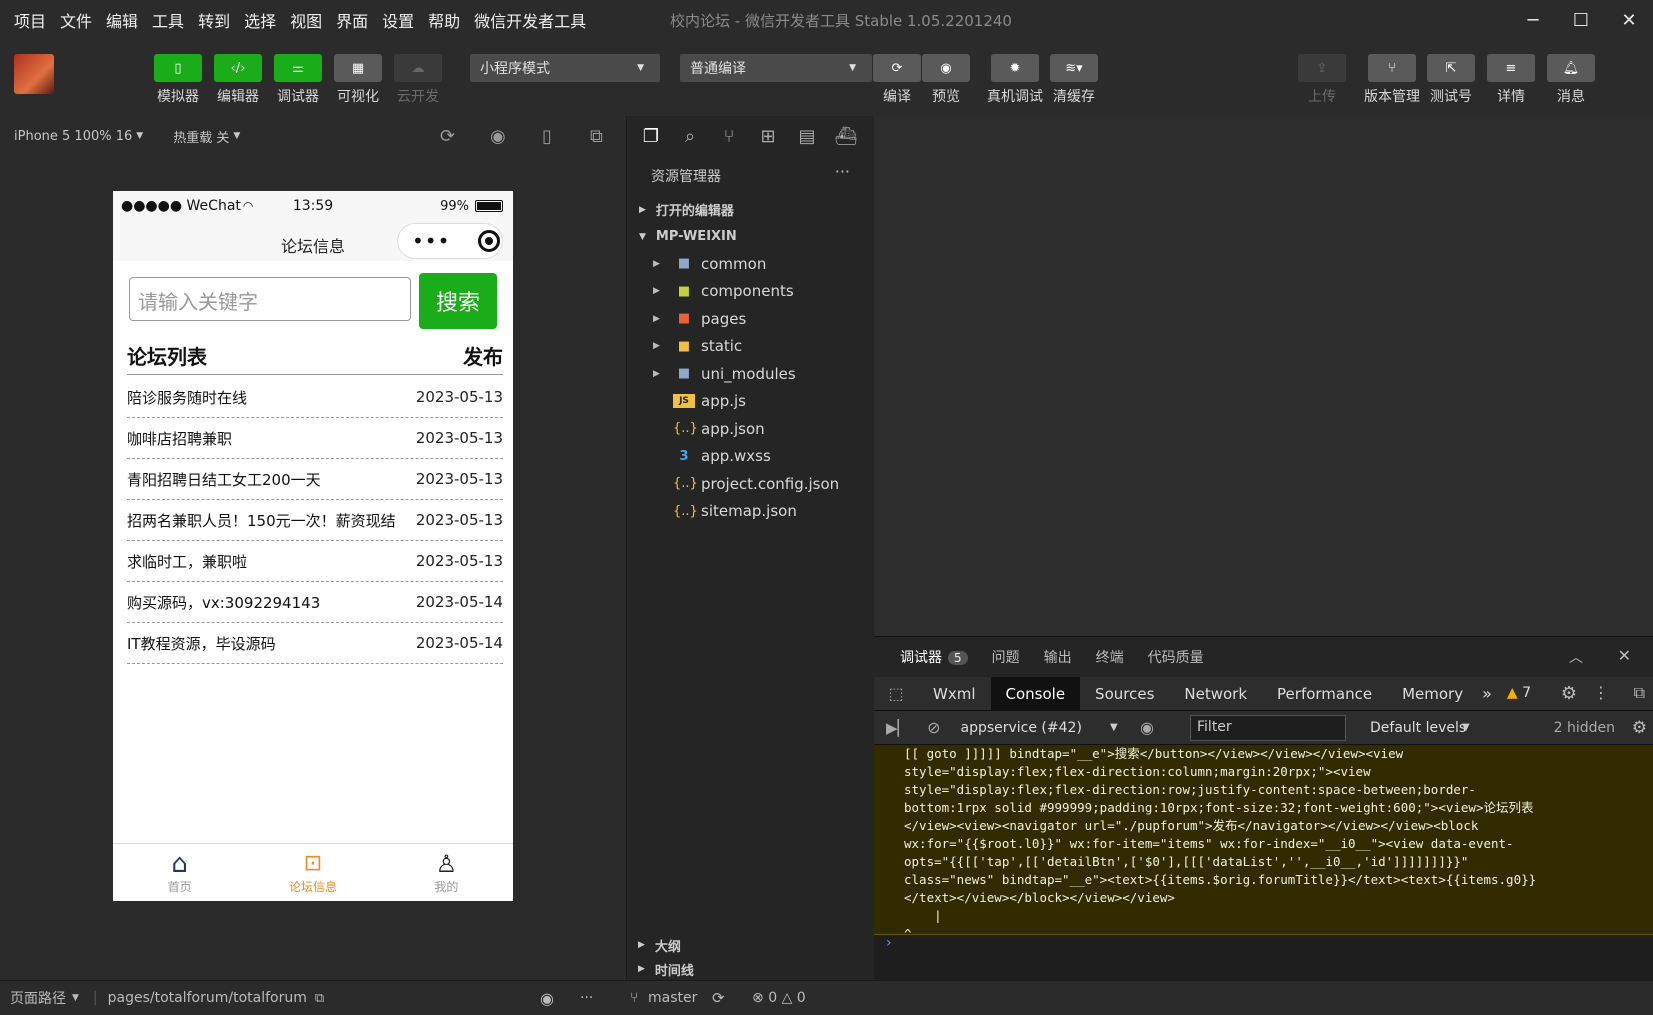 Image resolution: width=1653 pixels, height=1015 pixels. I want to click on tab-console: Console, so click(1035, 693).